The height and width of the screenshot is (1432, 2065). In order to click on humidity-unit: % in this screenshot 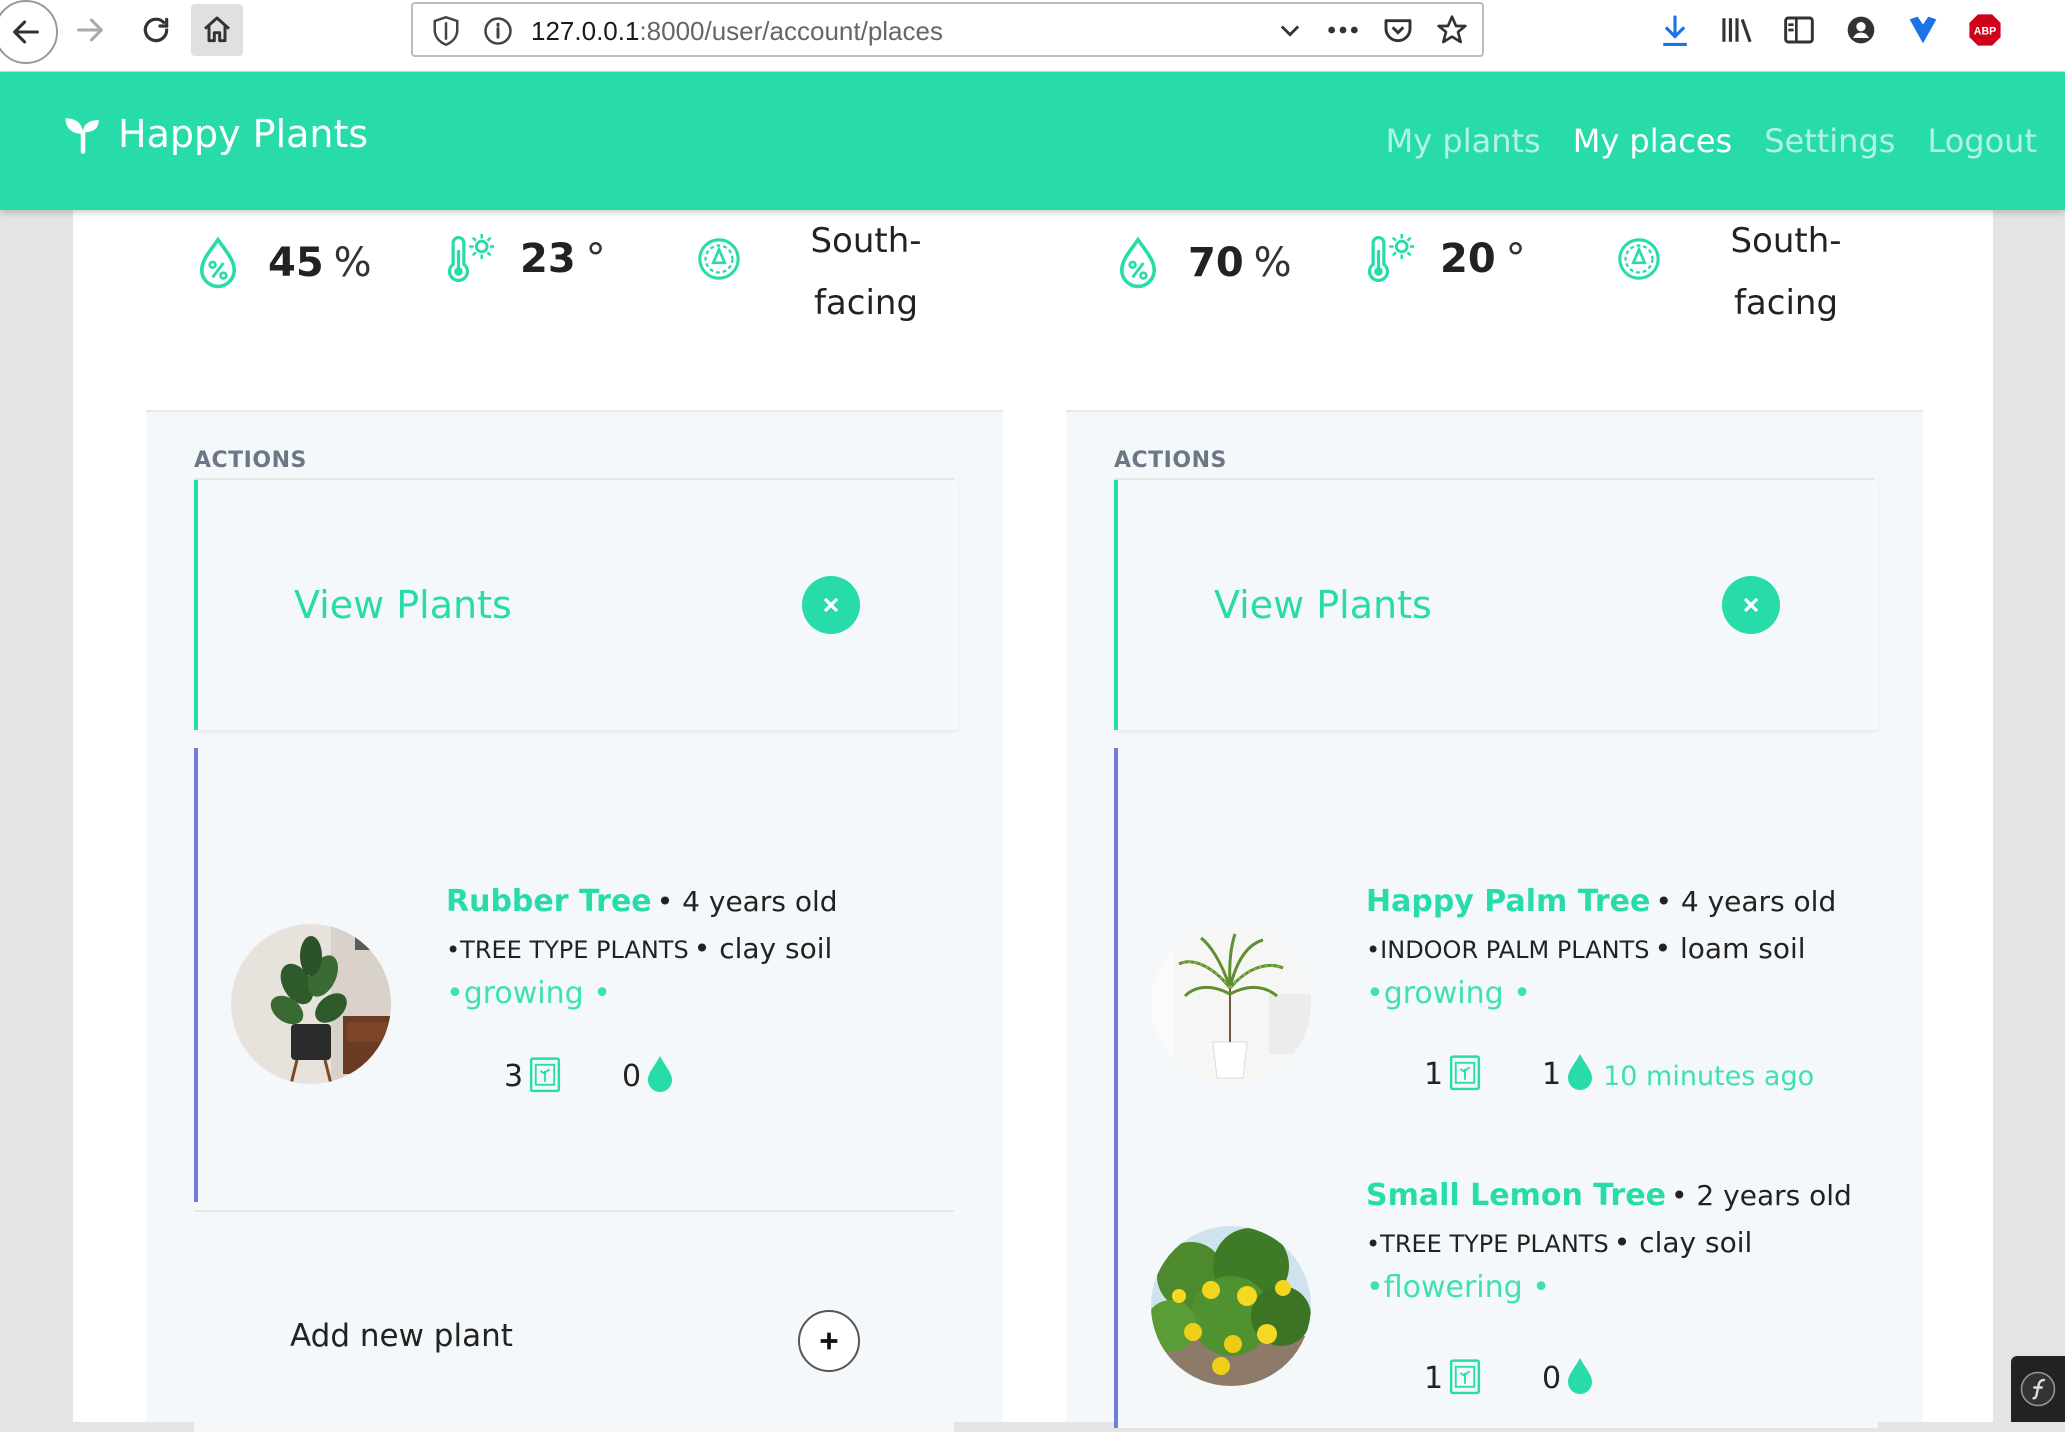, I will do `click(1272, 263)`.